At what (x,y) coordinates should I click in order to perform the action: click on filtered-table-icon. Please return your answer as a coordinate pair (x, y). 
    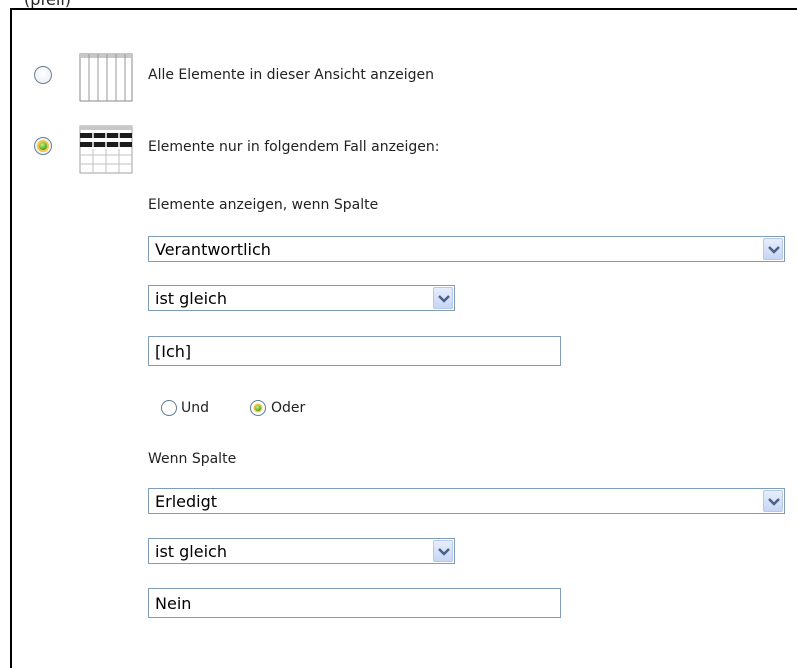
    Looking at the image, I should click on (106, 149).